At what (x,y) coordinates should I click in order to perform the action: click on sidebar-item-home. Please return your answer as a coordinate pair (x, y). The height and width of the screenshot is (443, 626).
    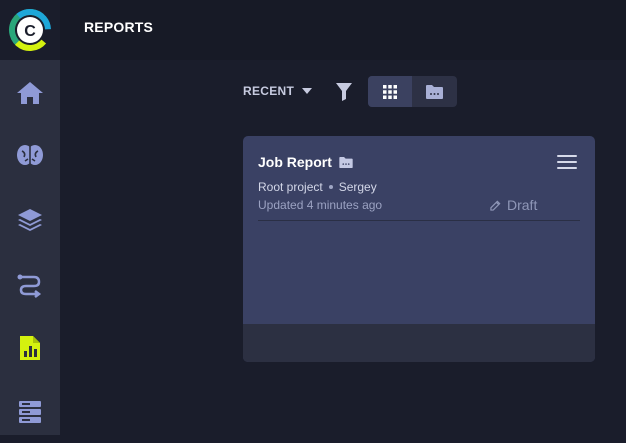
    Looking at the image, I should click on (30, 93).